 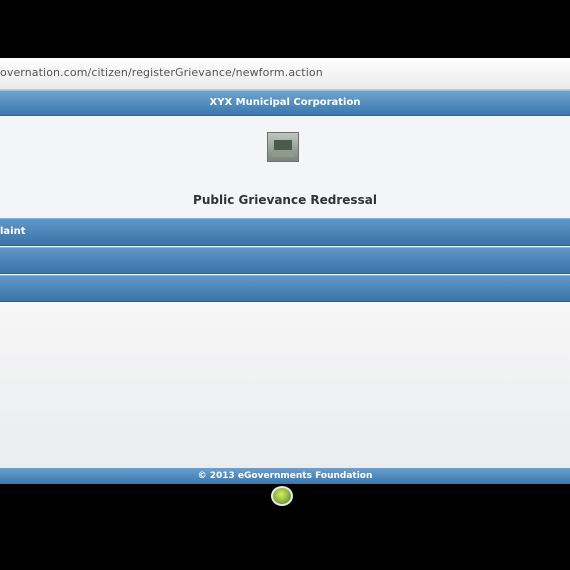 What do you see at coordinates (282, 496) in the screenshot?
I see `home-button-icon` at bounding box center [282, 496].